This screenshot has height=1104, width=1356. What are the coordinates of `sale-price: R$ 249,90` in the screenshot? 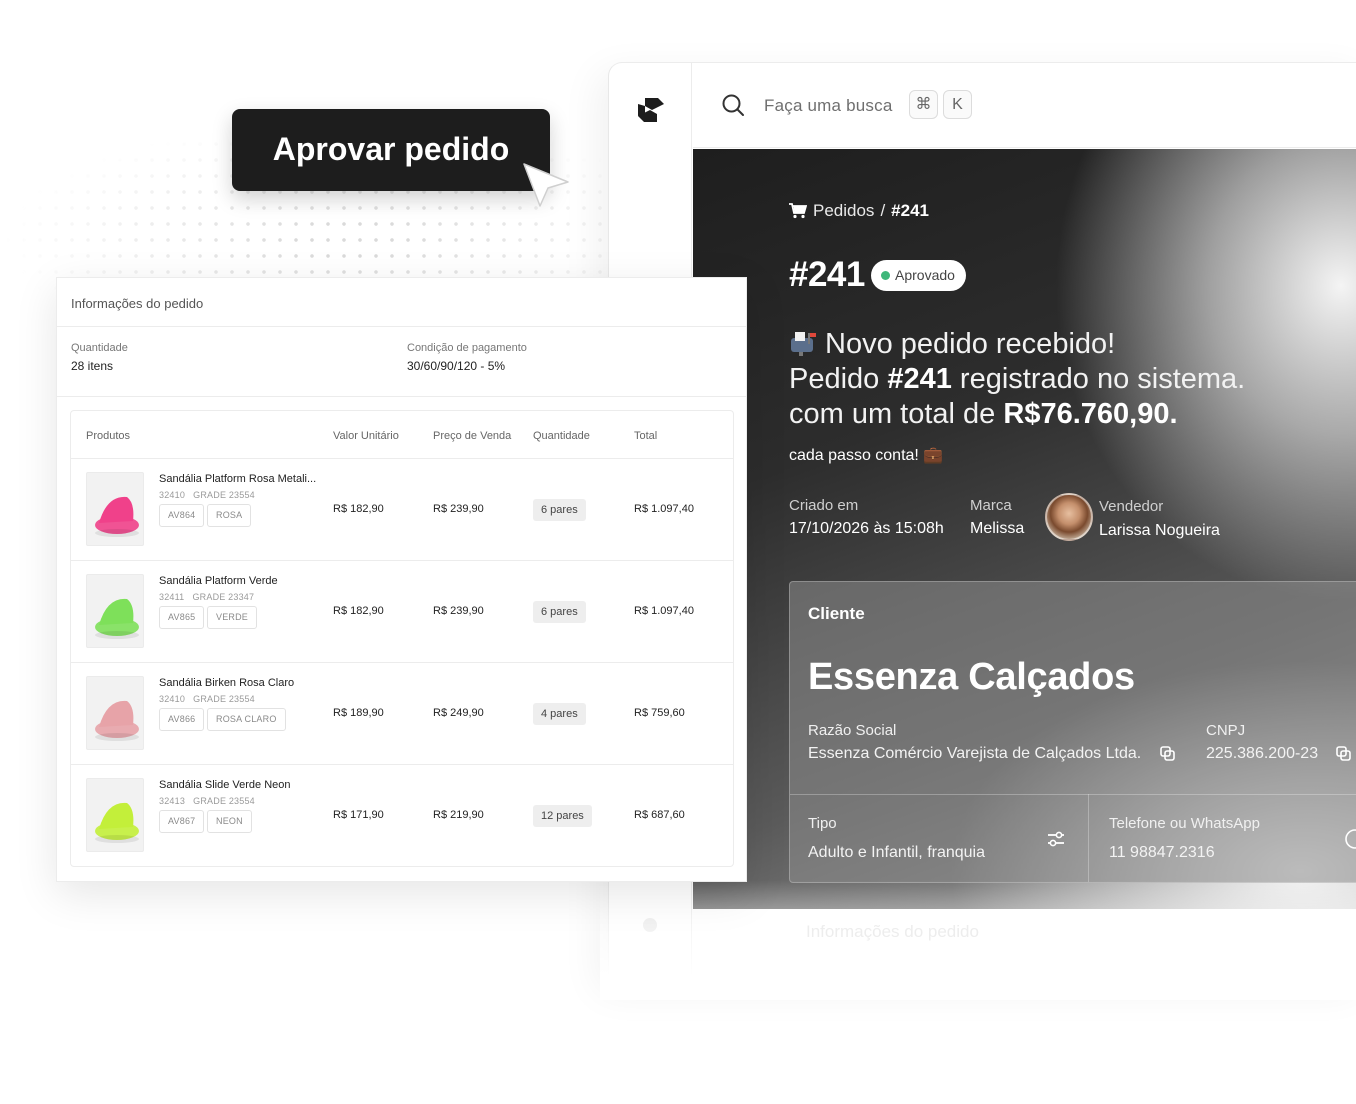 It's located at (458, 713).